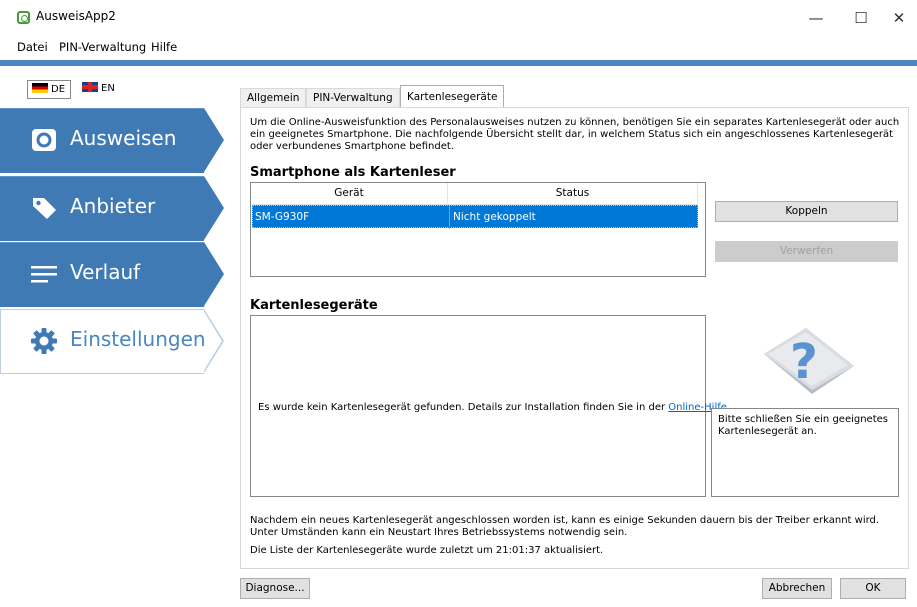  What do you see at coordinates (349, 194) in the screenshot?
I see `column-header-device: Gerät` at bounding box center [349, 194].